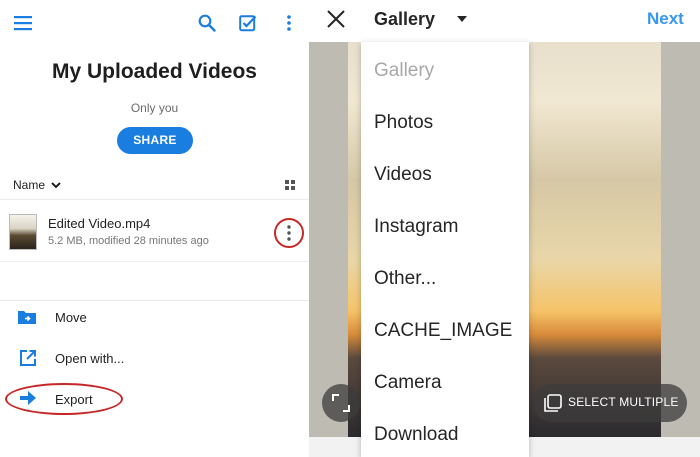 Image resolution: width=700 pixels, height=457 pixels. I want to click on menu-item-download: Download, so click(416, 435).